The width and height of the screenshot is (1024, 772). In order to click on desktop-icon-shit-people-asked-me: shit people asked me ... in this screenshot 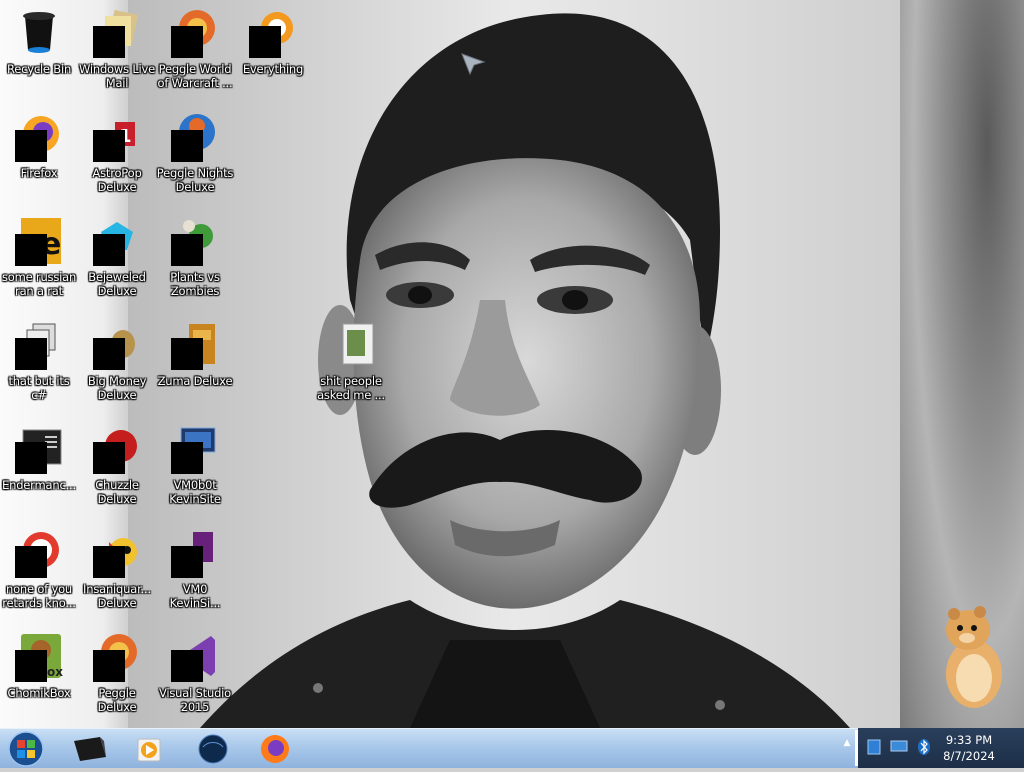, I will do `click(351, 364)`.